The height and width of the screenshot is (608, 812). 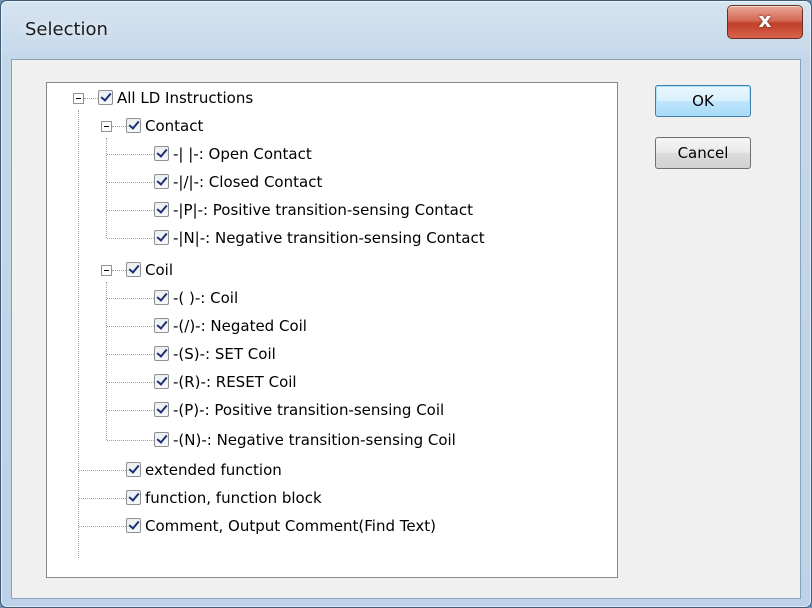 I want to click on checkbox-negative-contact, so click(x=161, y=237).